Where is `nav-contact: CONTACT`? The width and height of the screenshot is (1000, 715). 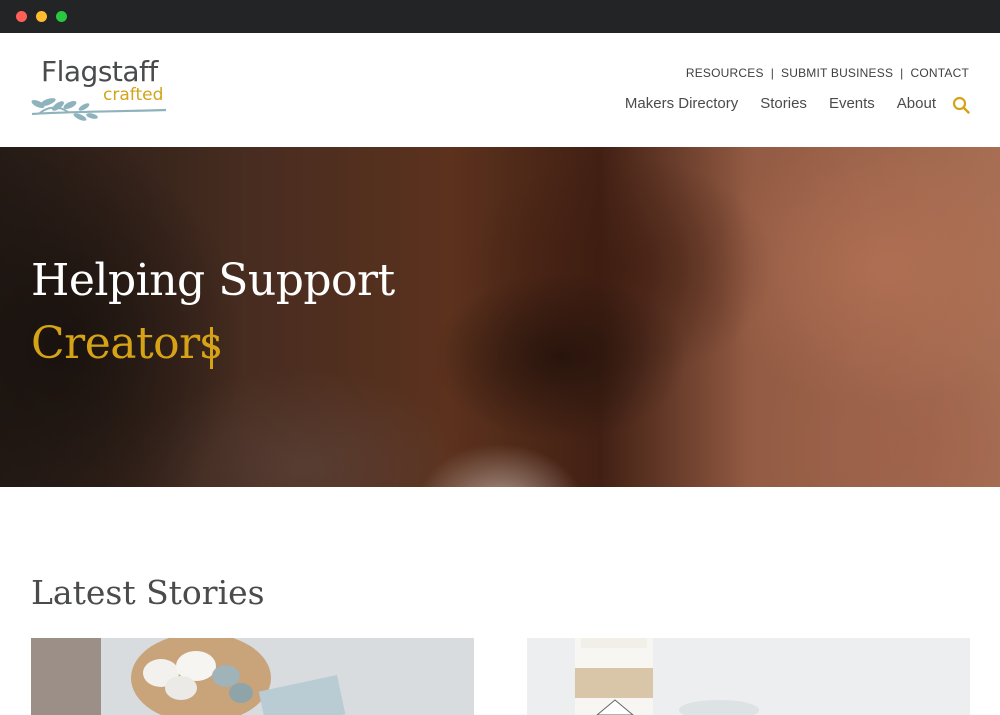
nav-contact: CONTACT is located at coordinates (939, 73).